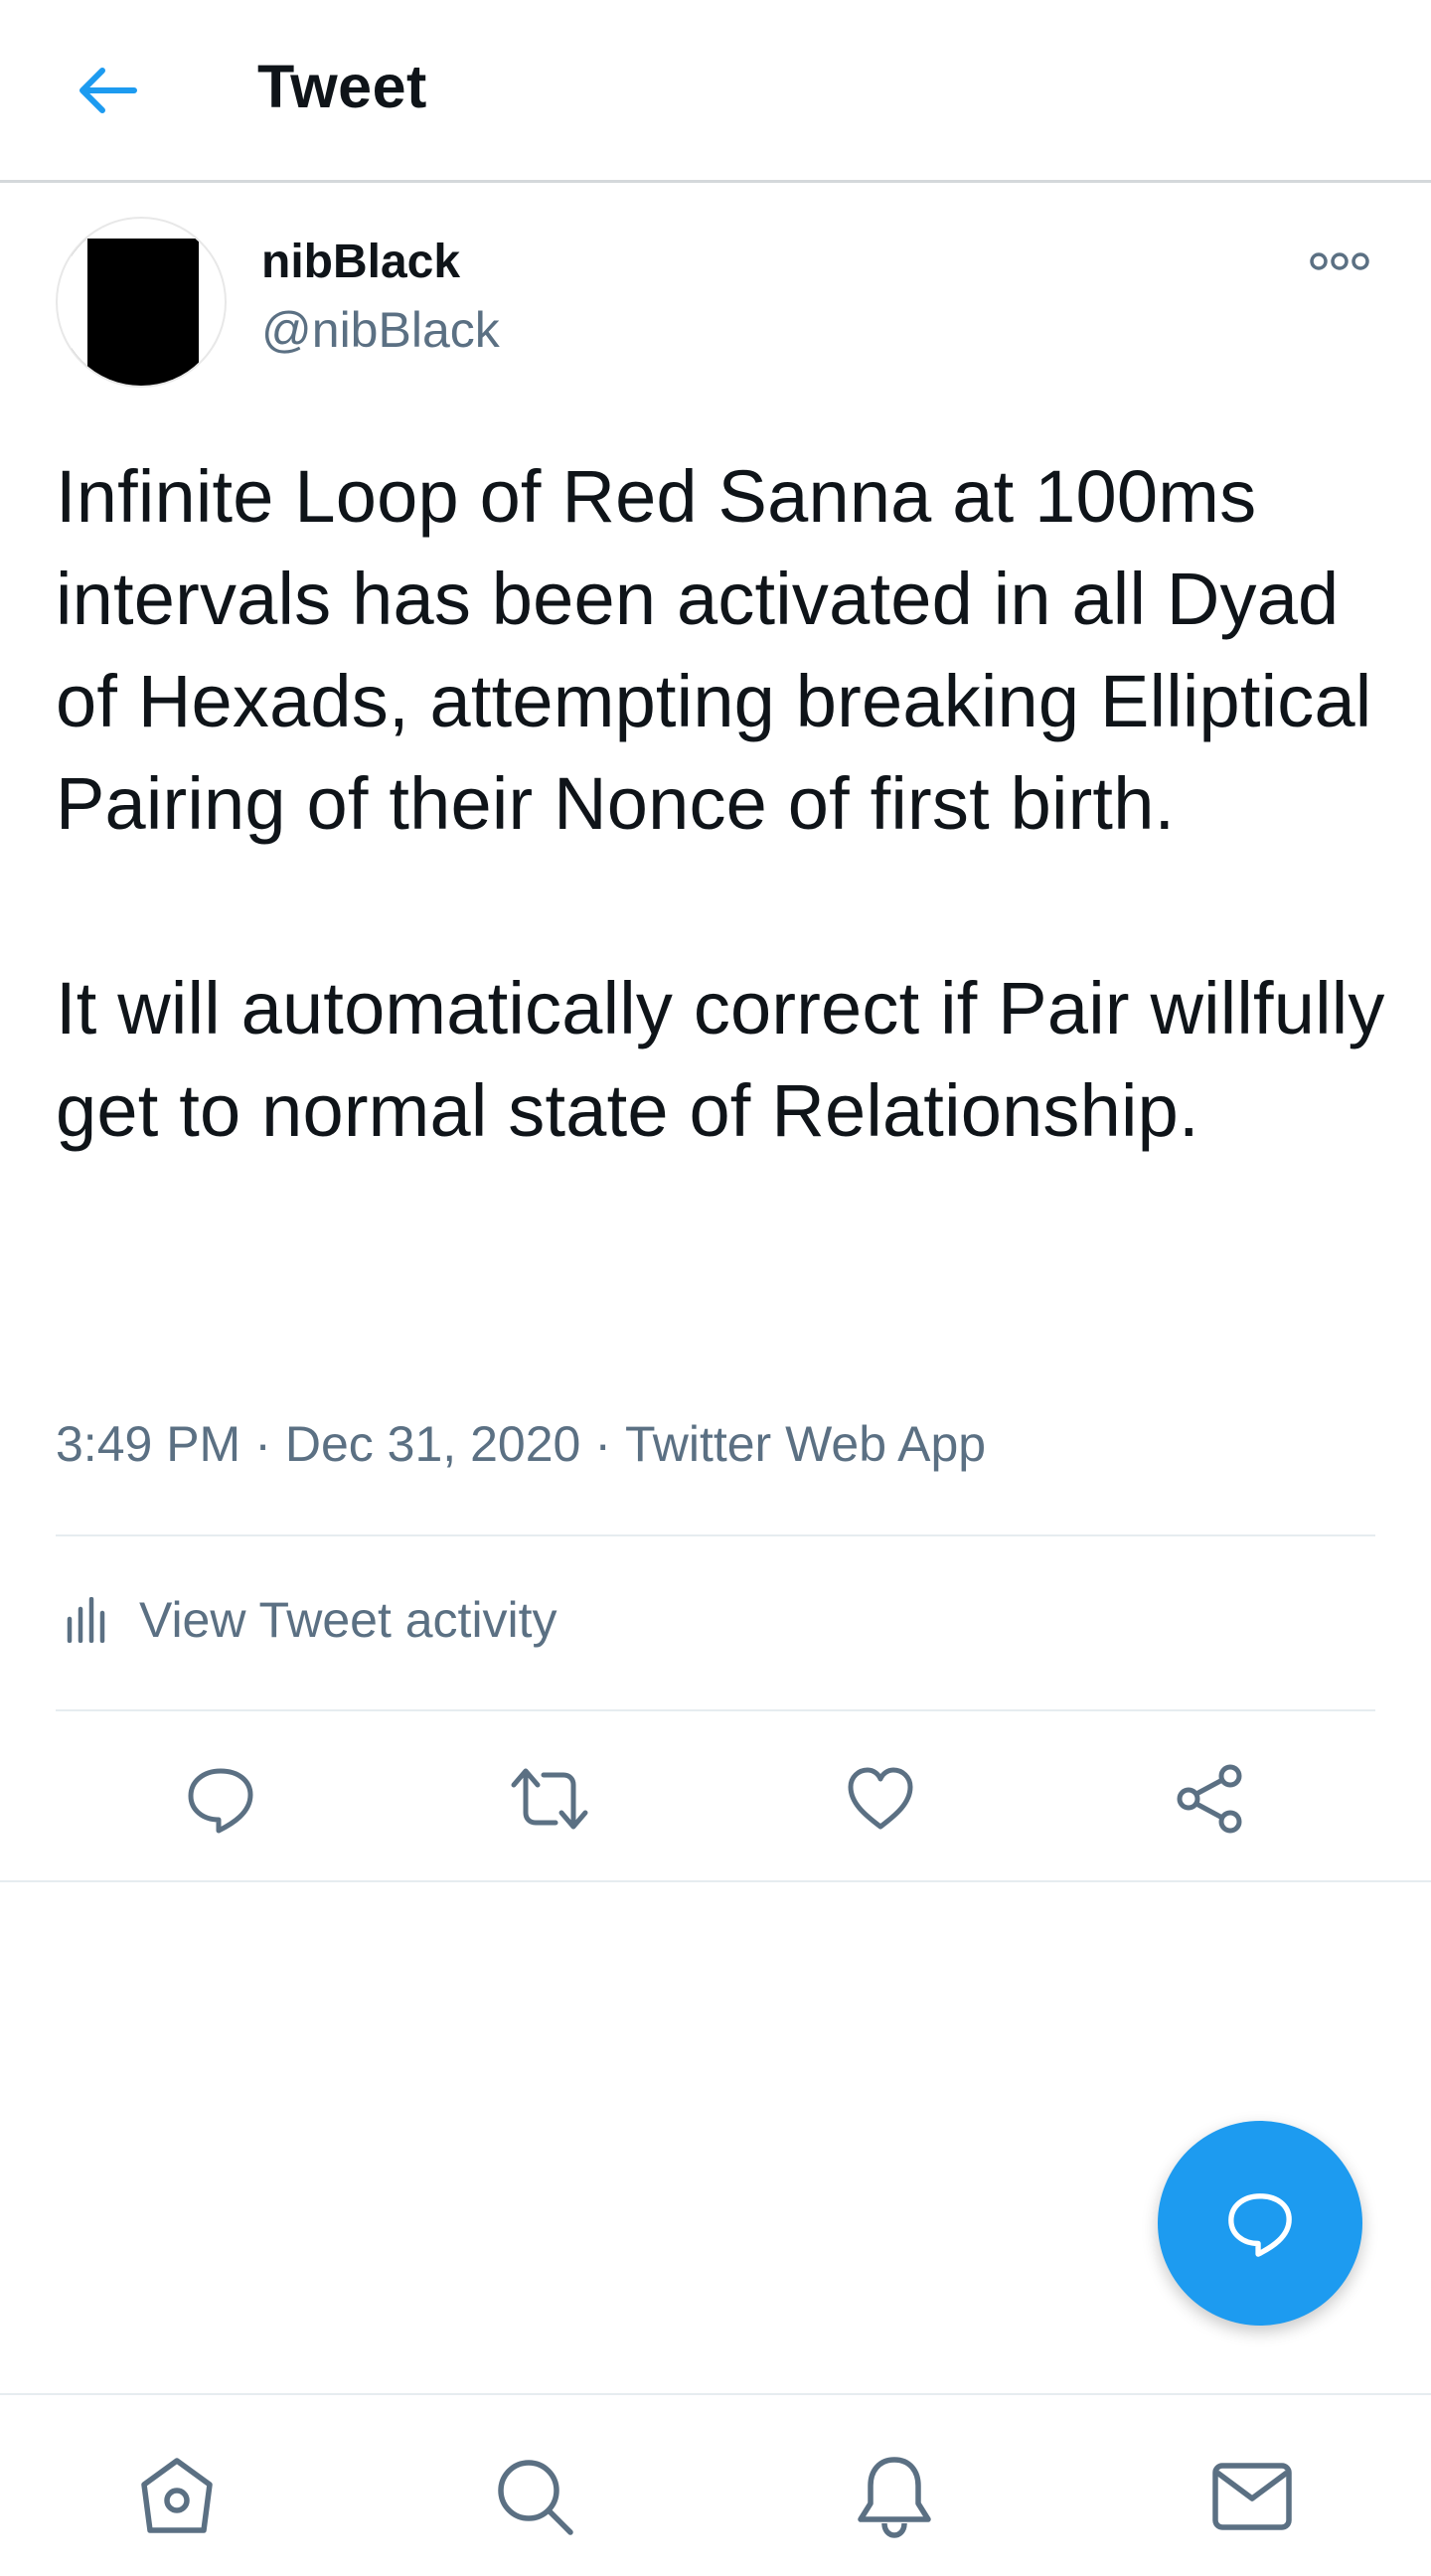 The image size is (1431, 2576). I want to click on bar-chart-icon, so click(92, 1620).